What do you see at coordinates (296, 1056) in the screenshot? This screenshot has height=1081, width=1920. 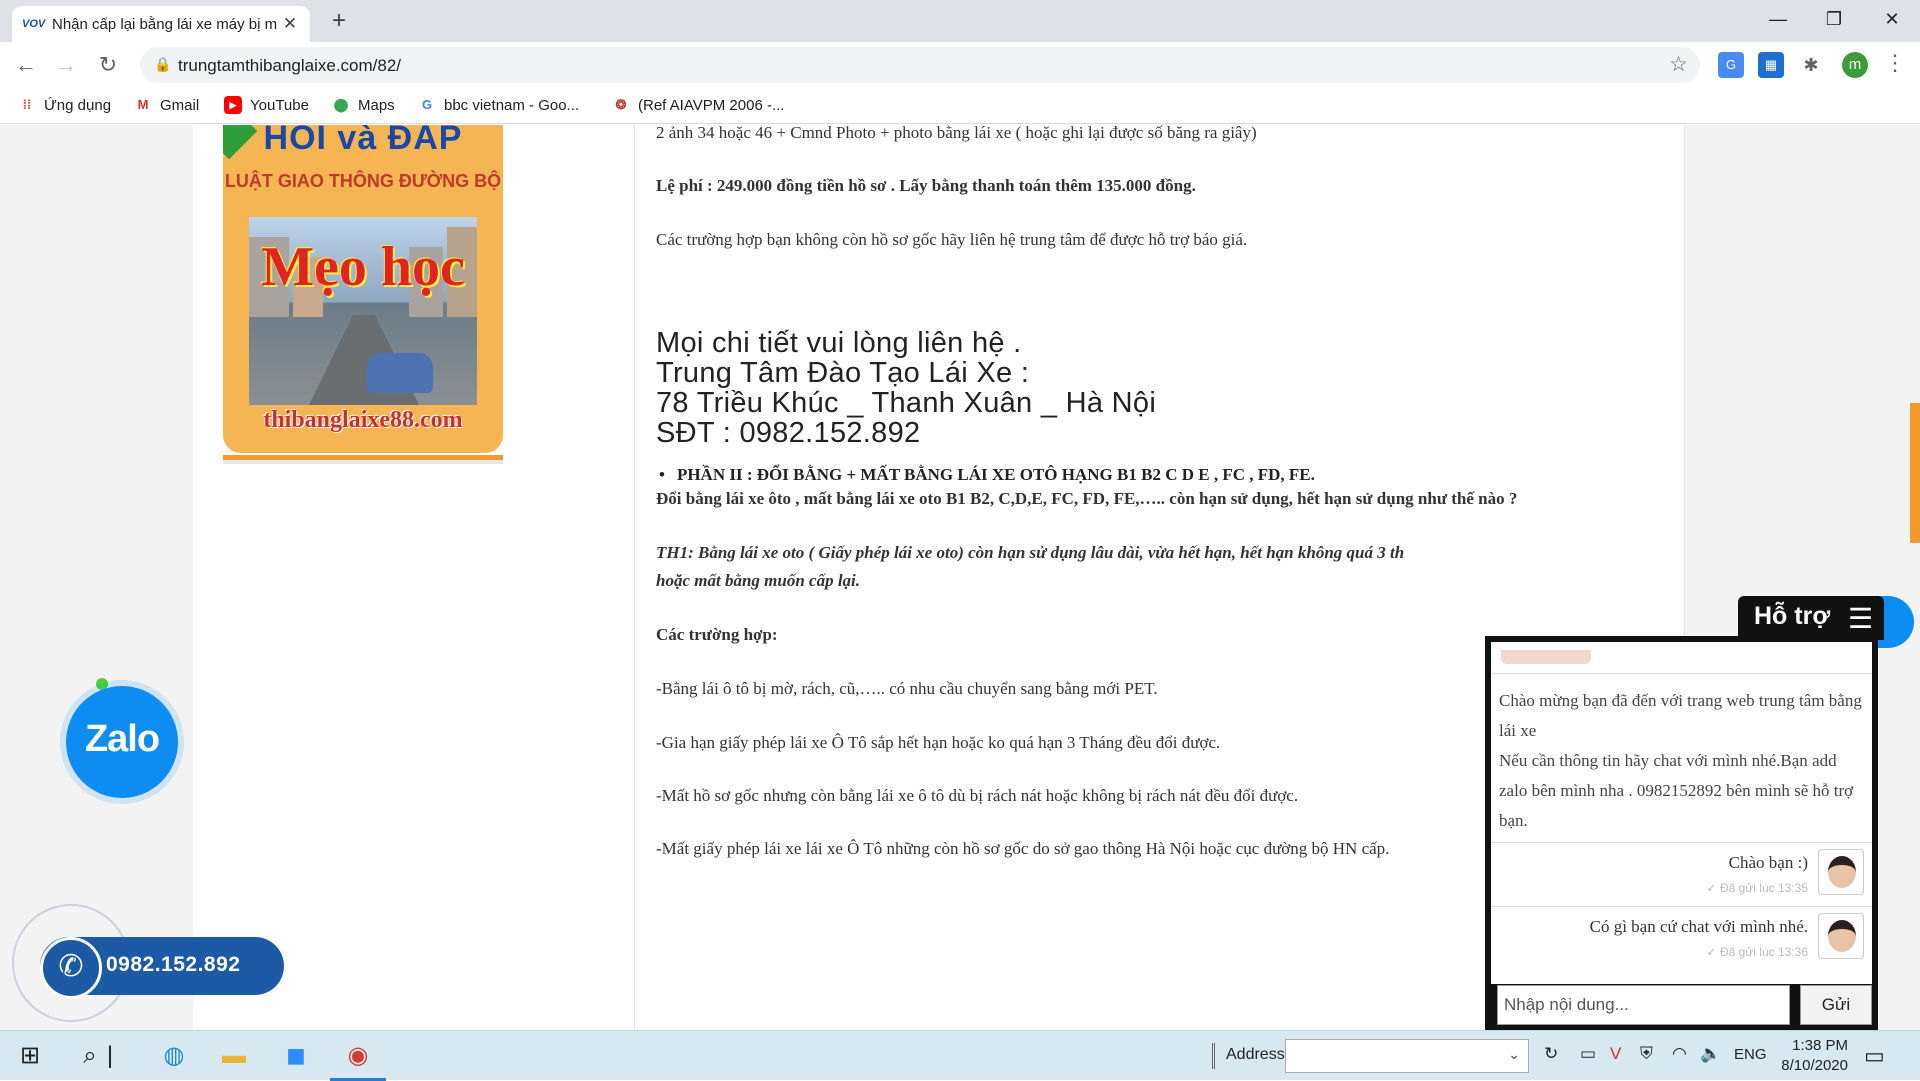 I see `zoom-app-icon: ◼` at bounding box center [296, 1056].